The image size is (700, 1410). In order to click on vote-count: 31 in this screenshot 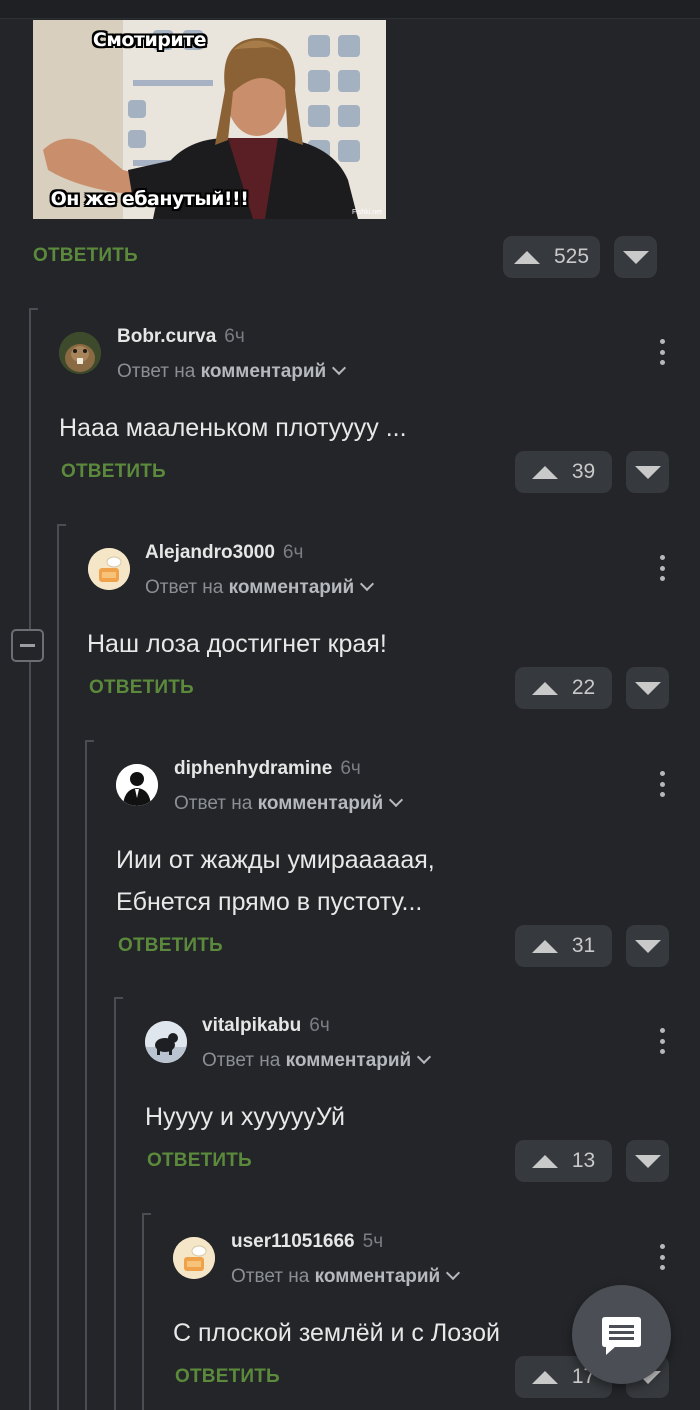, I will do `click(583, 945)`.